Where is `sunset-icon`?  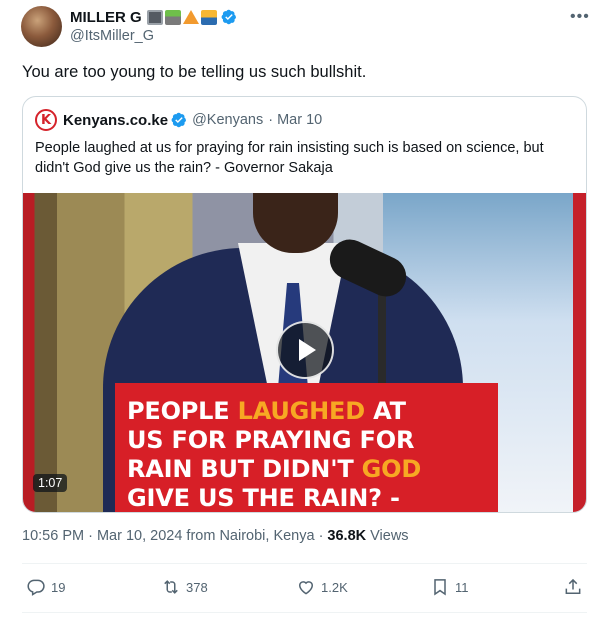 sunset-icon is located at coordinates (208, 17).